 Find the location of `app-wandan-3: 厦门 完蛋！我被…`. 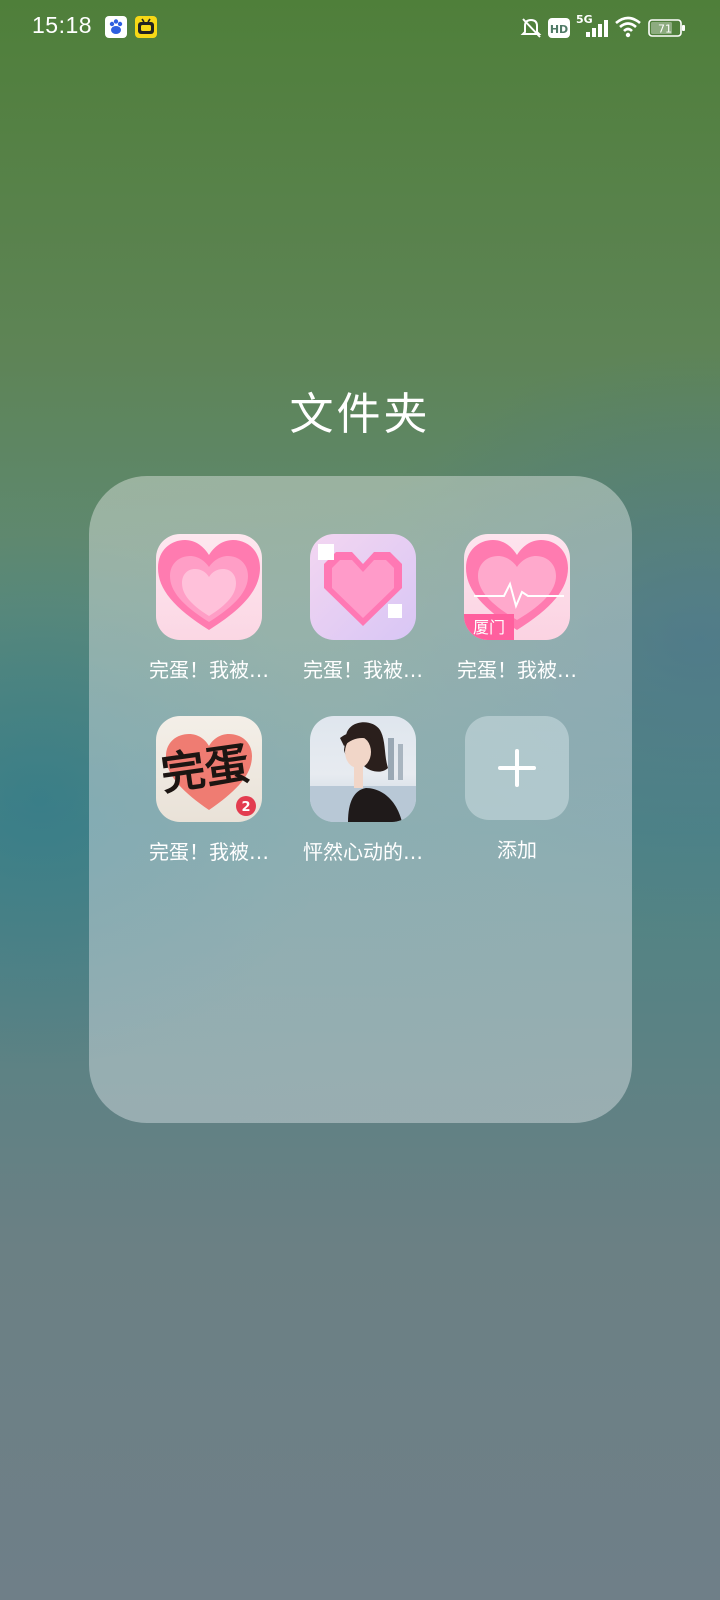

app-wandan-3: 厦门 完蛋！我被… is located at coordinates (517, 608).